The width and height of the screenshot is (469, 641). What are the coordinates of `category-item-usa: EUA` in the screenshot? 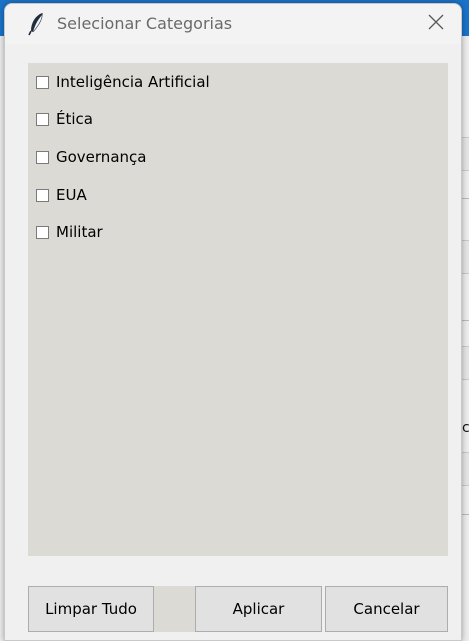 It's located at (61, 195).